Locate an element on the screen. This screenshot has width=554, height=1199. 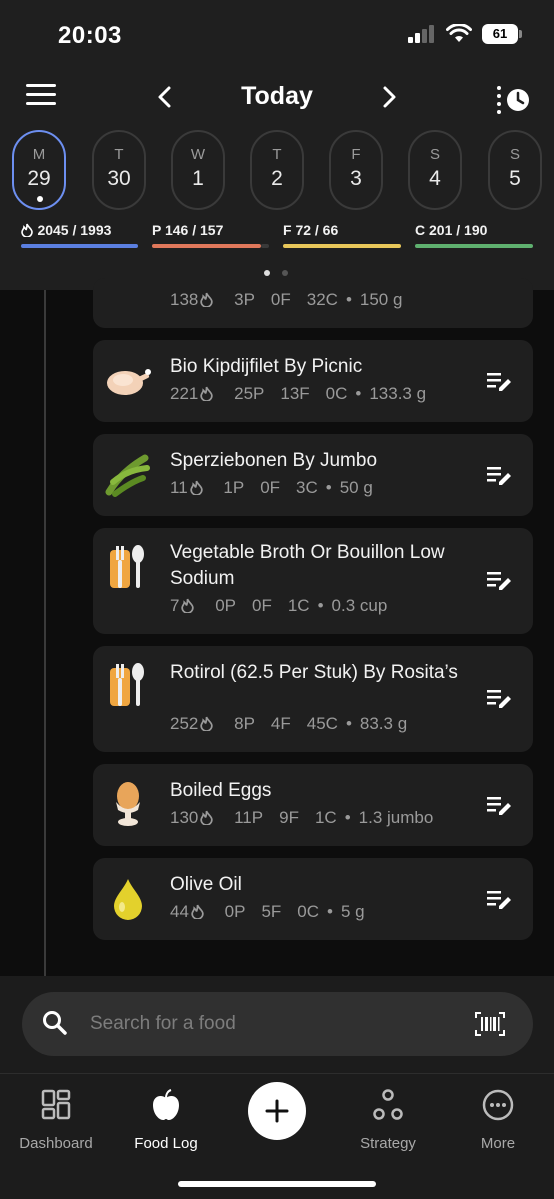
food-entry: 138 3P 0F 32C • 150 g is located at coordinates (313, 303).